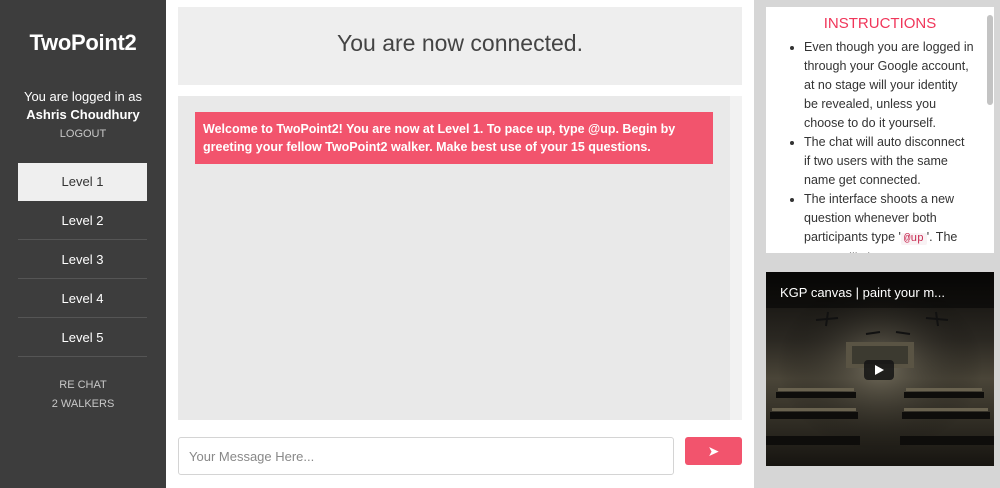 This screenshot has height=488, width=1000. I want to click on logout-link: LOGOUT, so click(83, 134).